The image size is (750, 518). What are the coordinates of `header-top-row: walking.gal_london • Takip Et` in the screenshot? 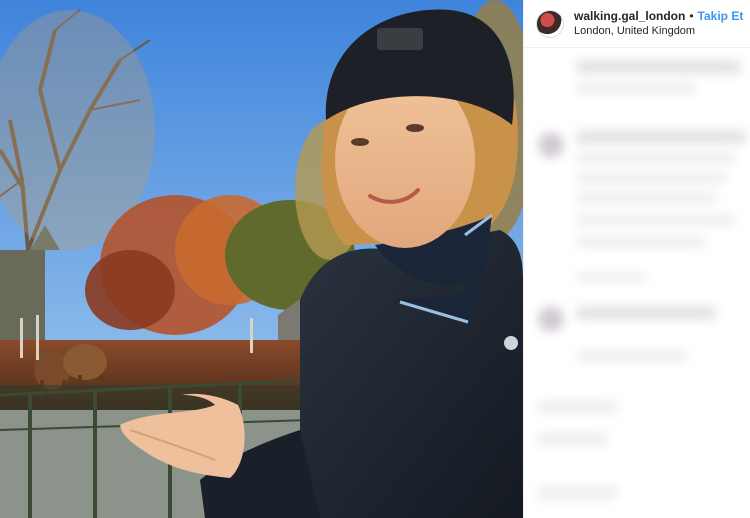 It's located at (659, 16).